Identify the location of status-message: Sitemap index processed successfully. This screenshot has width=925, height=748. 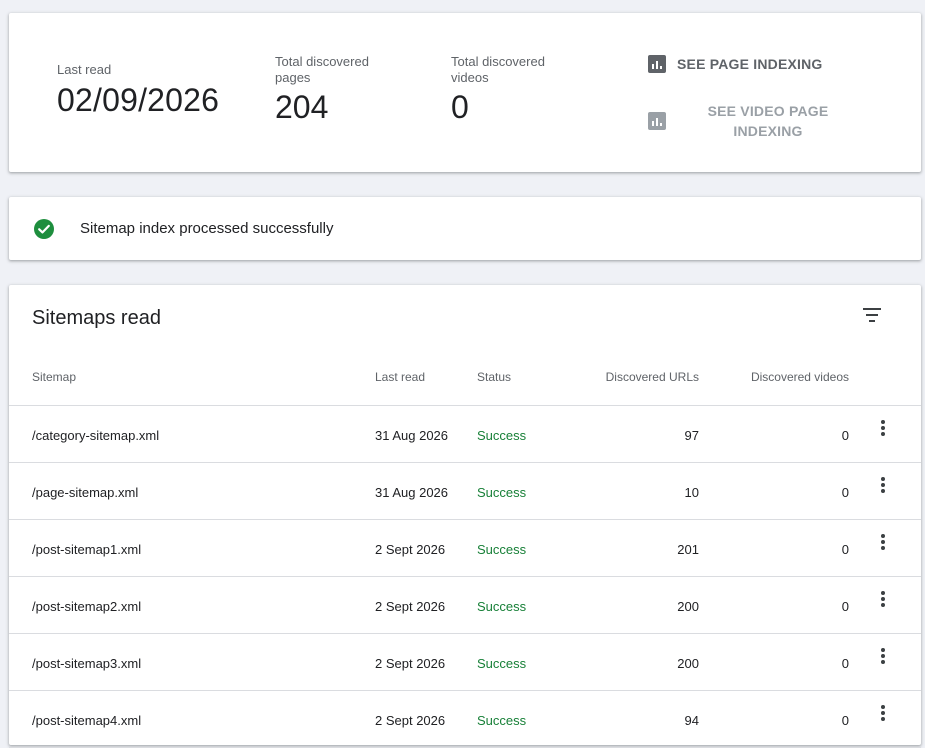
(207, 228).